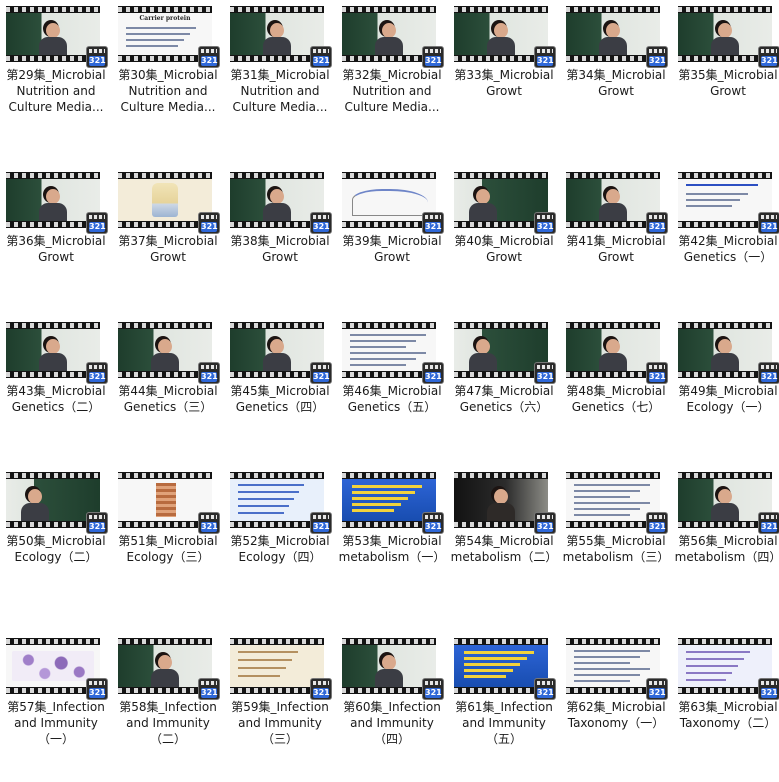 The height and width of the screenshot is (782, 779). What do you see at coordinates (728, 399) in the screenshot?
I see `video-file-name: 第49集_Microbial Ecology（一）` at bounding box center [728, 399].